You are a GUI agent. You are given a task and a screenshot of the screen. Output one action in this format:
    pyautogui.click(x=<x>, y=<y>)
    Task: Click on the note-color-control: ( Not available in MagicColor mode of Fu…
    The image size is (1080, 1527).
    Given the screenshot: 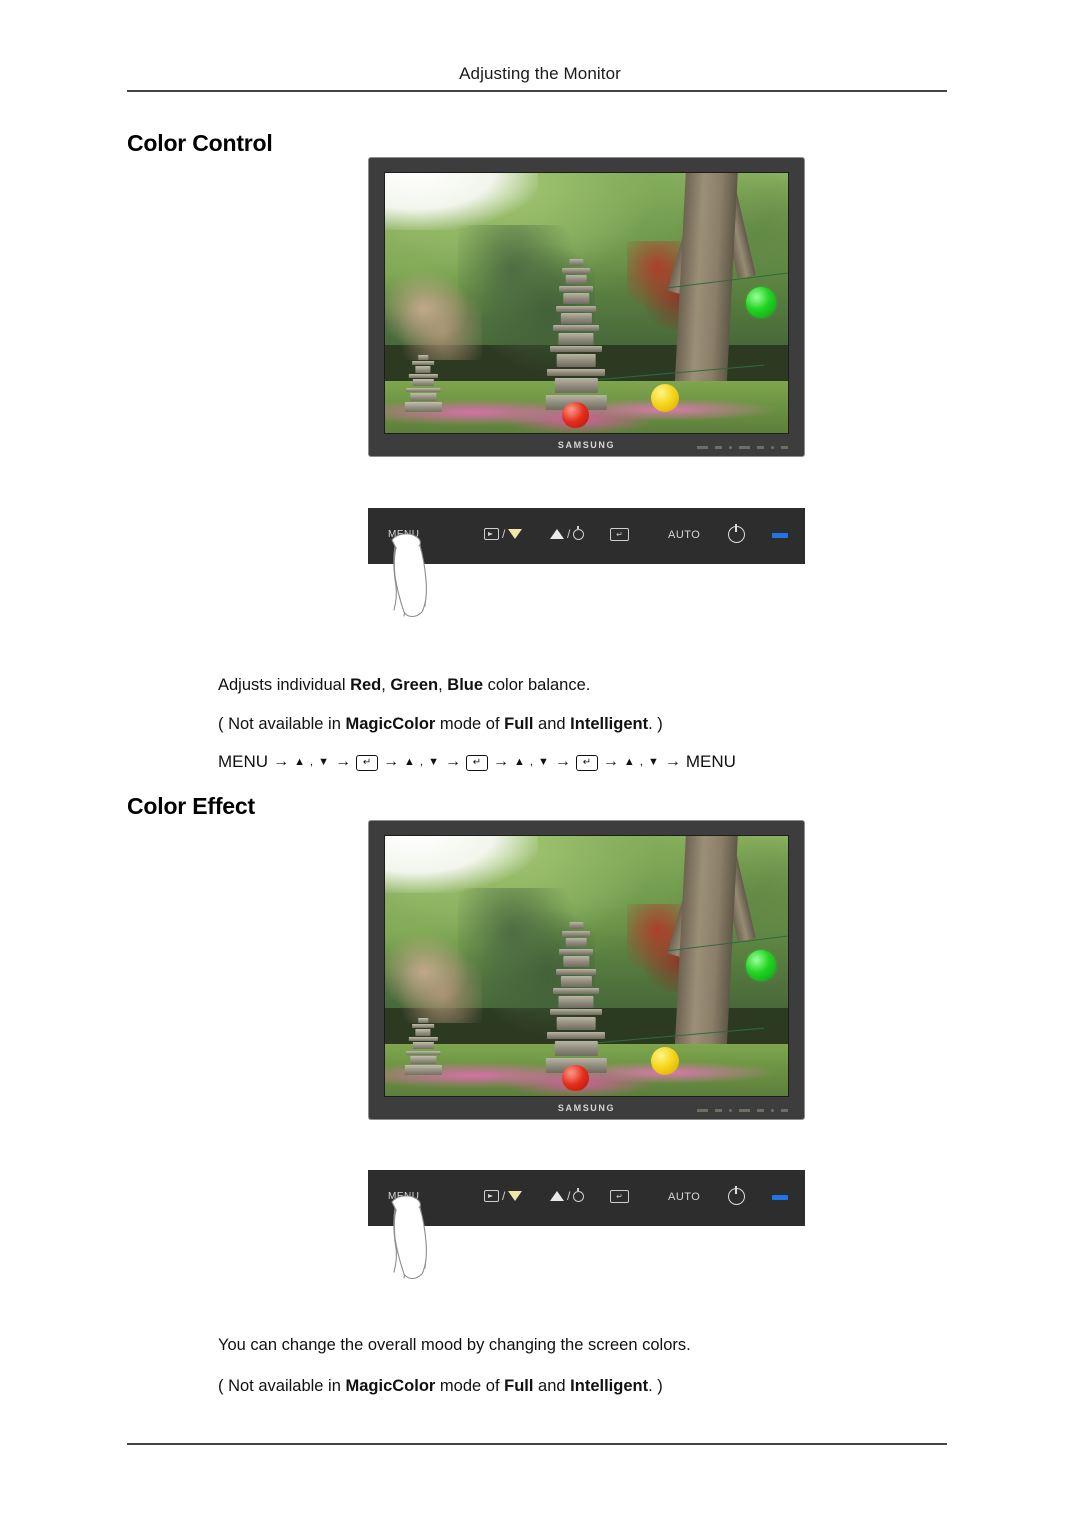 What is the action you would take?
    pyautogui.click(x=440, y=725)
    